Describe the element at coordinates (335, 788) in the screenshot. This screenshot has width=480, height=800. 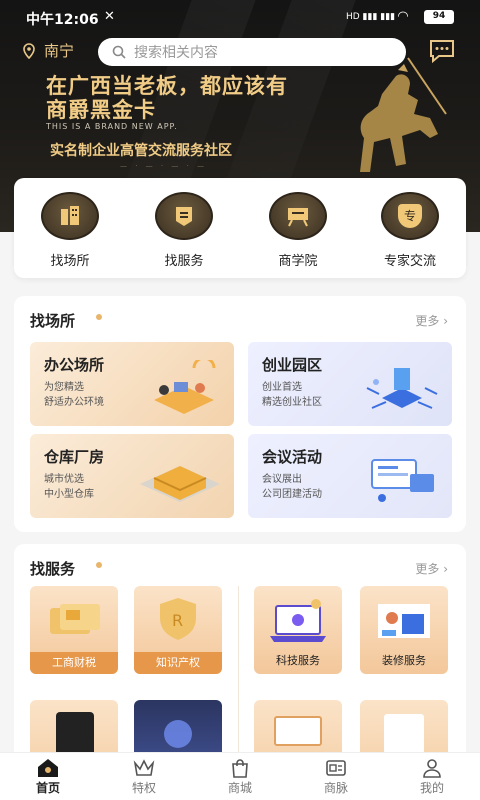
I see `tab-label: 商脉` at that location.